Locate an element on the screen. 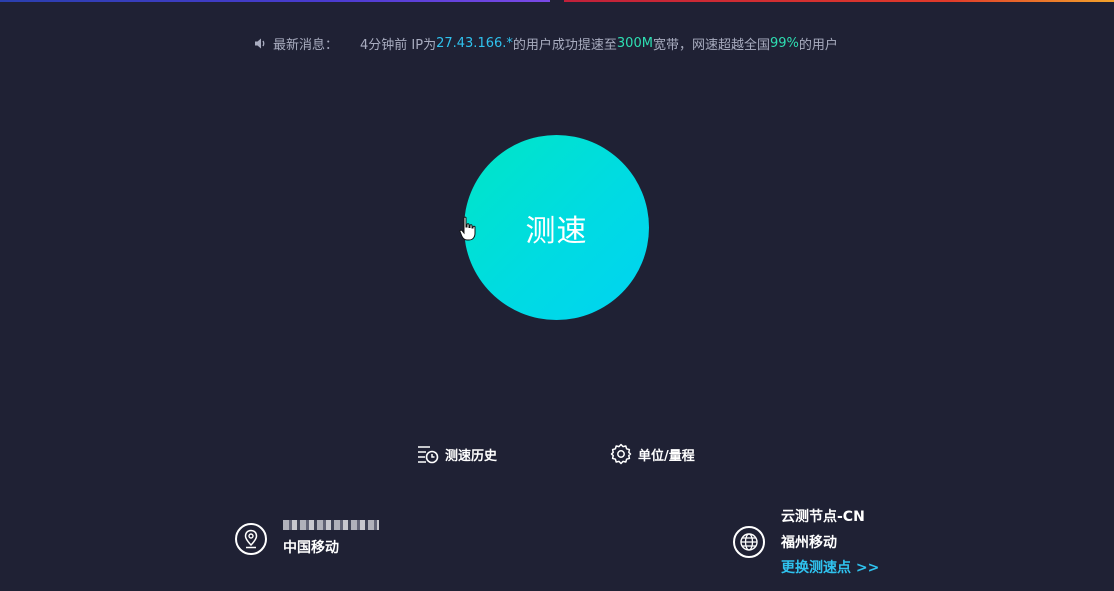 The height and width of the screenshot is (591, 1114). local-connection-info: 中国移动 is located at coordinates (307, 538).